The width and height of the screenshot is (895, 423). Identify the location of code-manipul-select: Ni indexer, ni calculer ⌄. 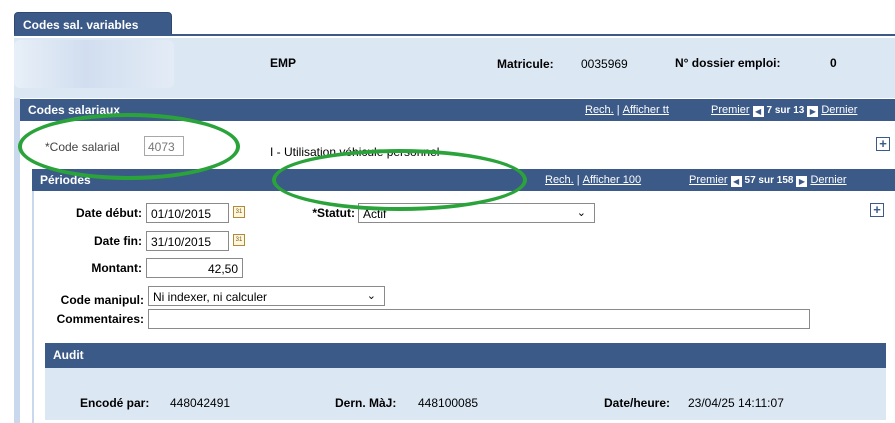
(266, 296).